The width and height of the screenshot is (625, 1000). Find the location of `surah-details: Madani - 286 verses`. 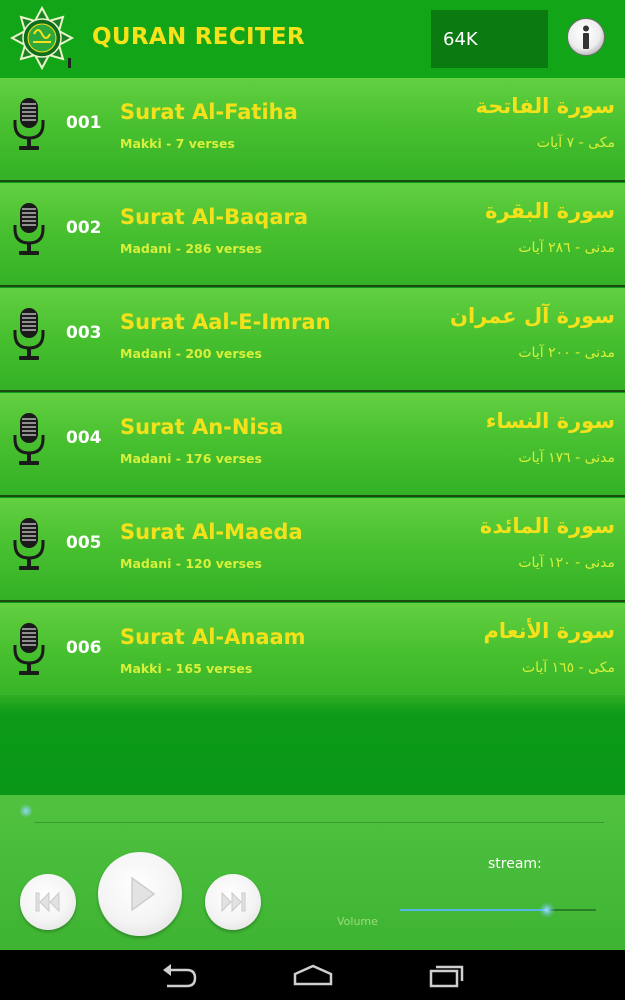

surah-details: Madani - 286 verses is located at coordinates (191, 248).